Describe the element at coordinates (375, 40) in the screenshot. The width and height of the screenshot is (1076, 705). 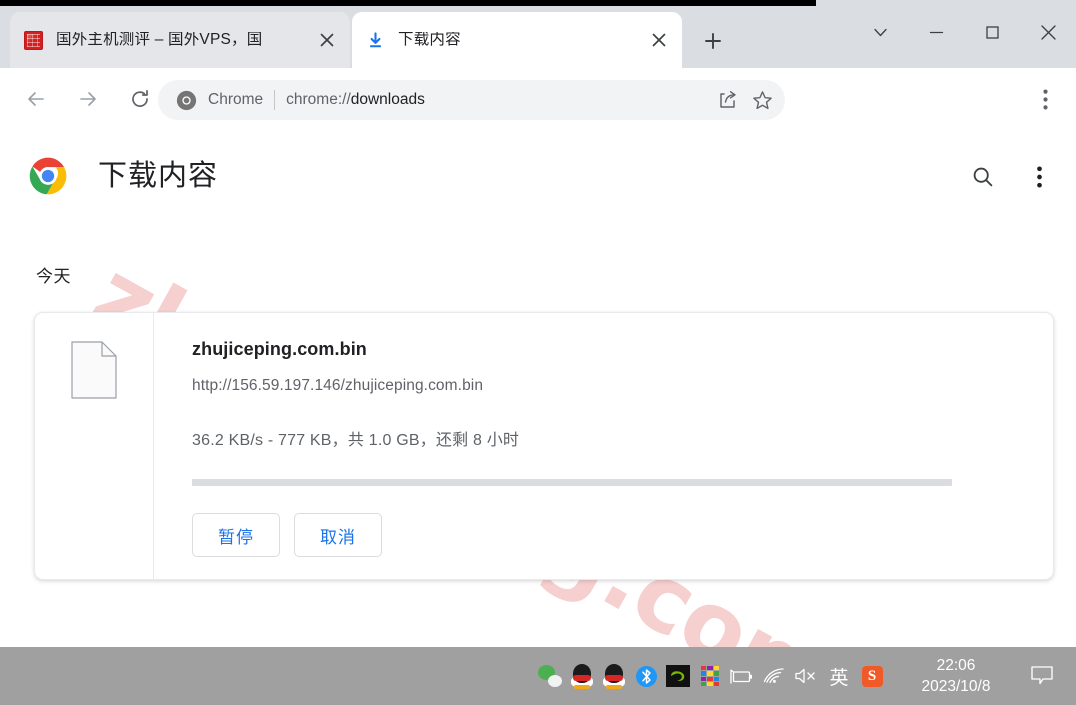
I see `download-icon` at that location.